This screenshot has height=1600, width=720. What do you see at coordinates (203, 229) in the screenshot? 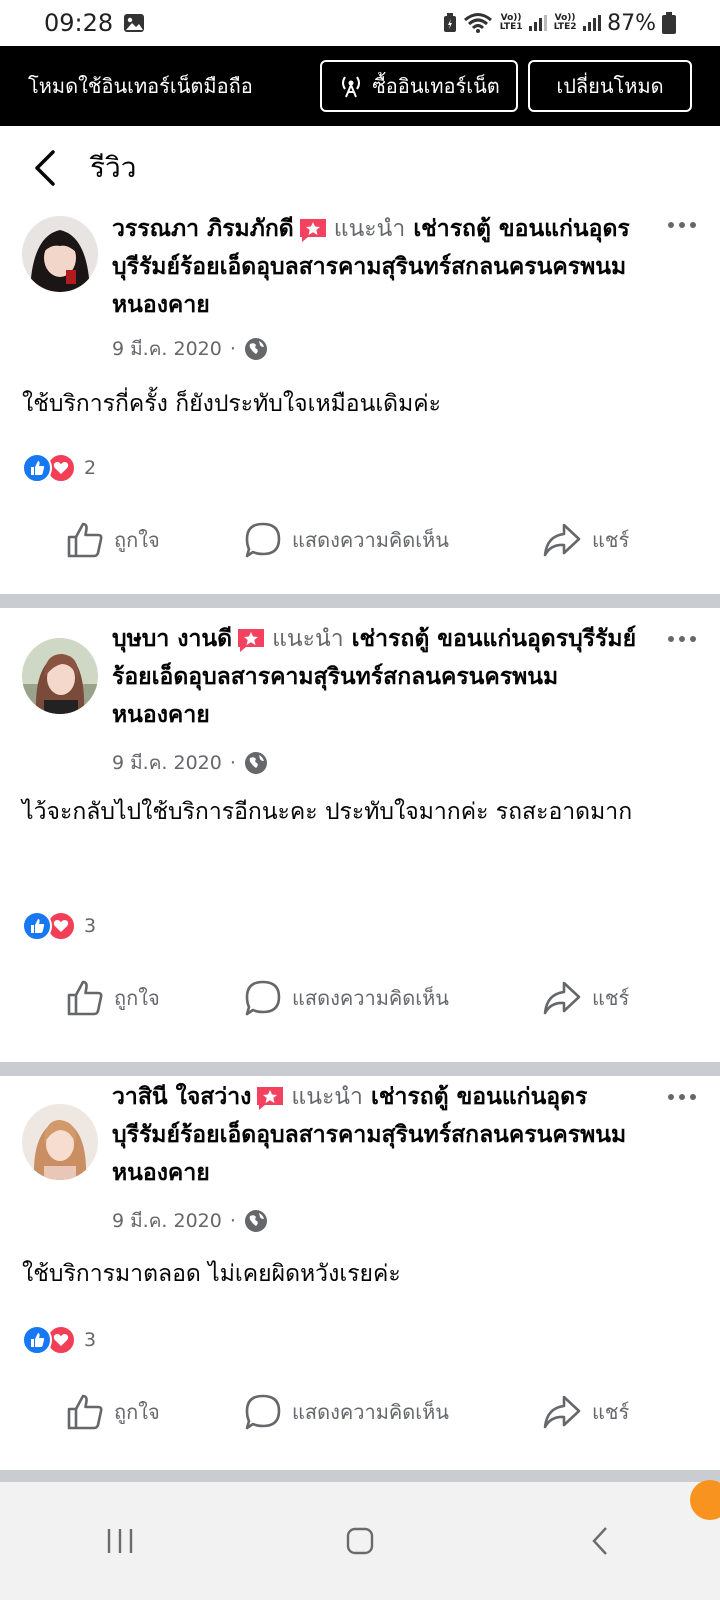
I see `reviewer-name: วรรณภา ภิรมภักดี` at bounding box center [203, 229].